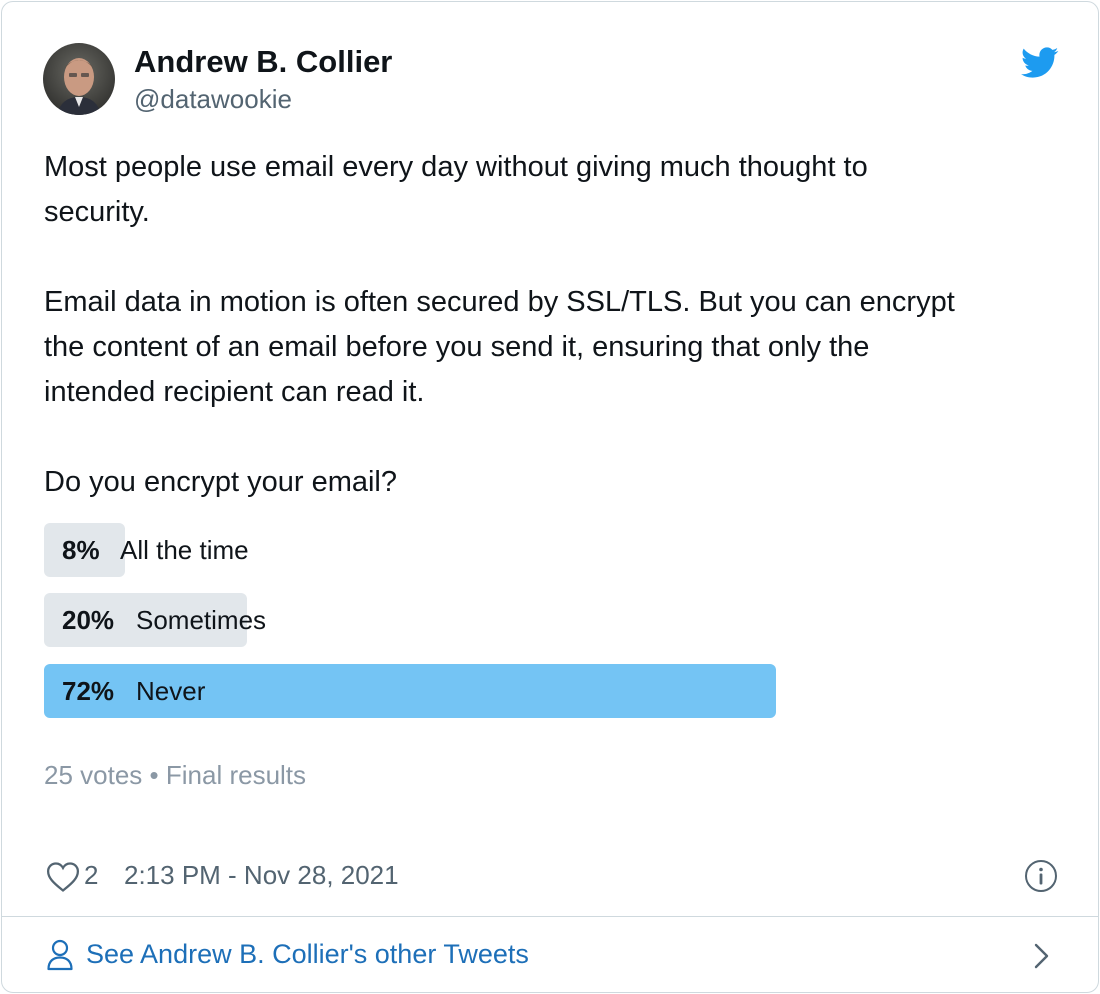 This screenshot has height=994, width=1100. What do you see at coordinates (234, 392) in the screenshot?
I see `tweet-line: intended recipient can read it.` at bounding box center [234, 392].